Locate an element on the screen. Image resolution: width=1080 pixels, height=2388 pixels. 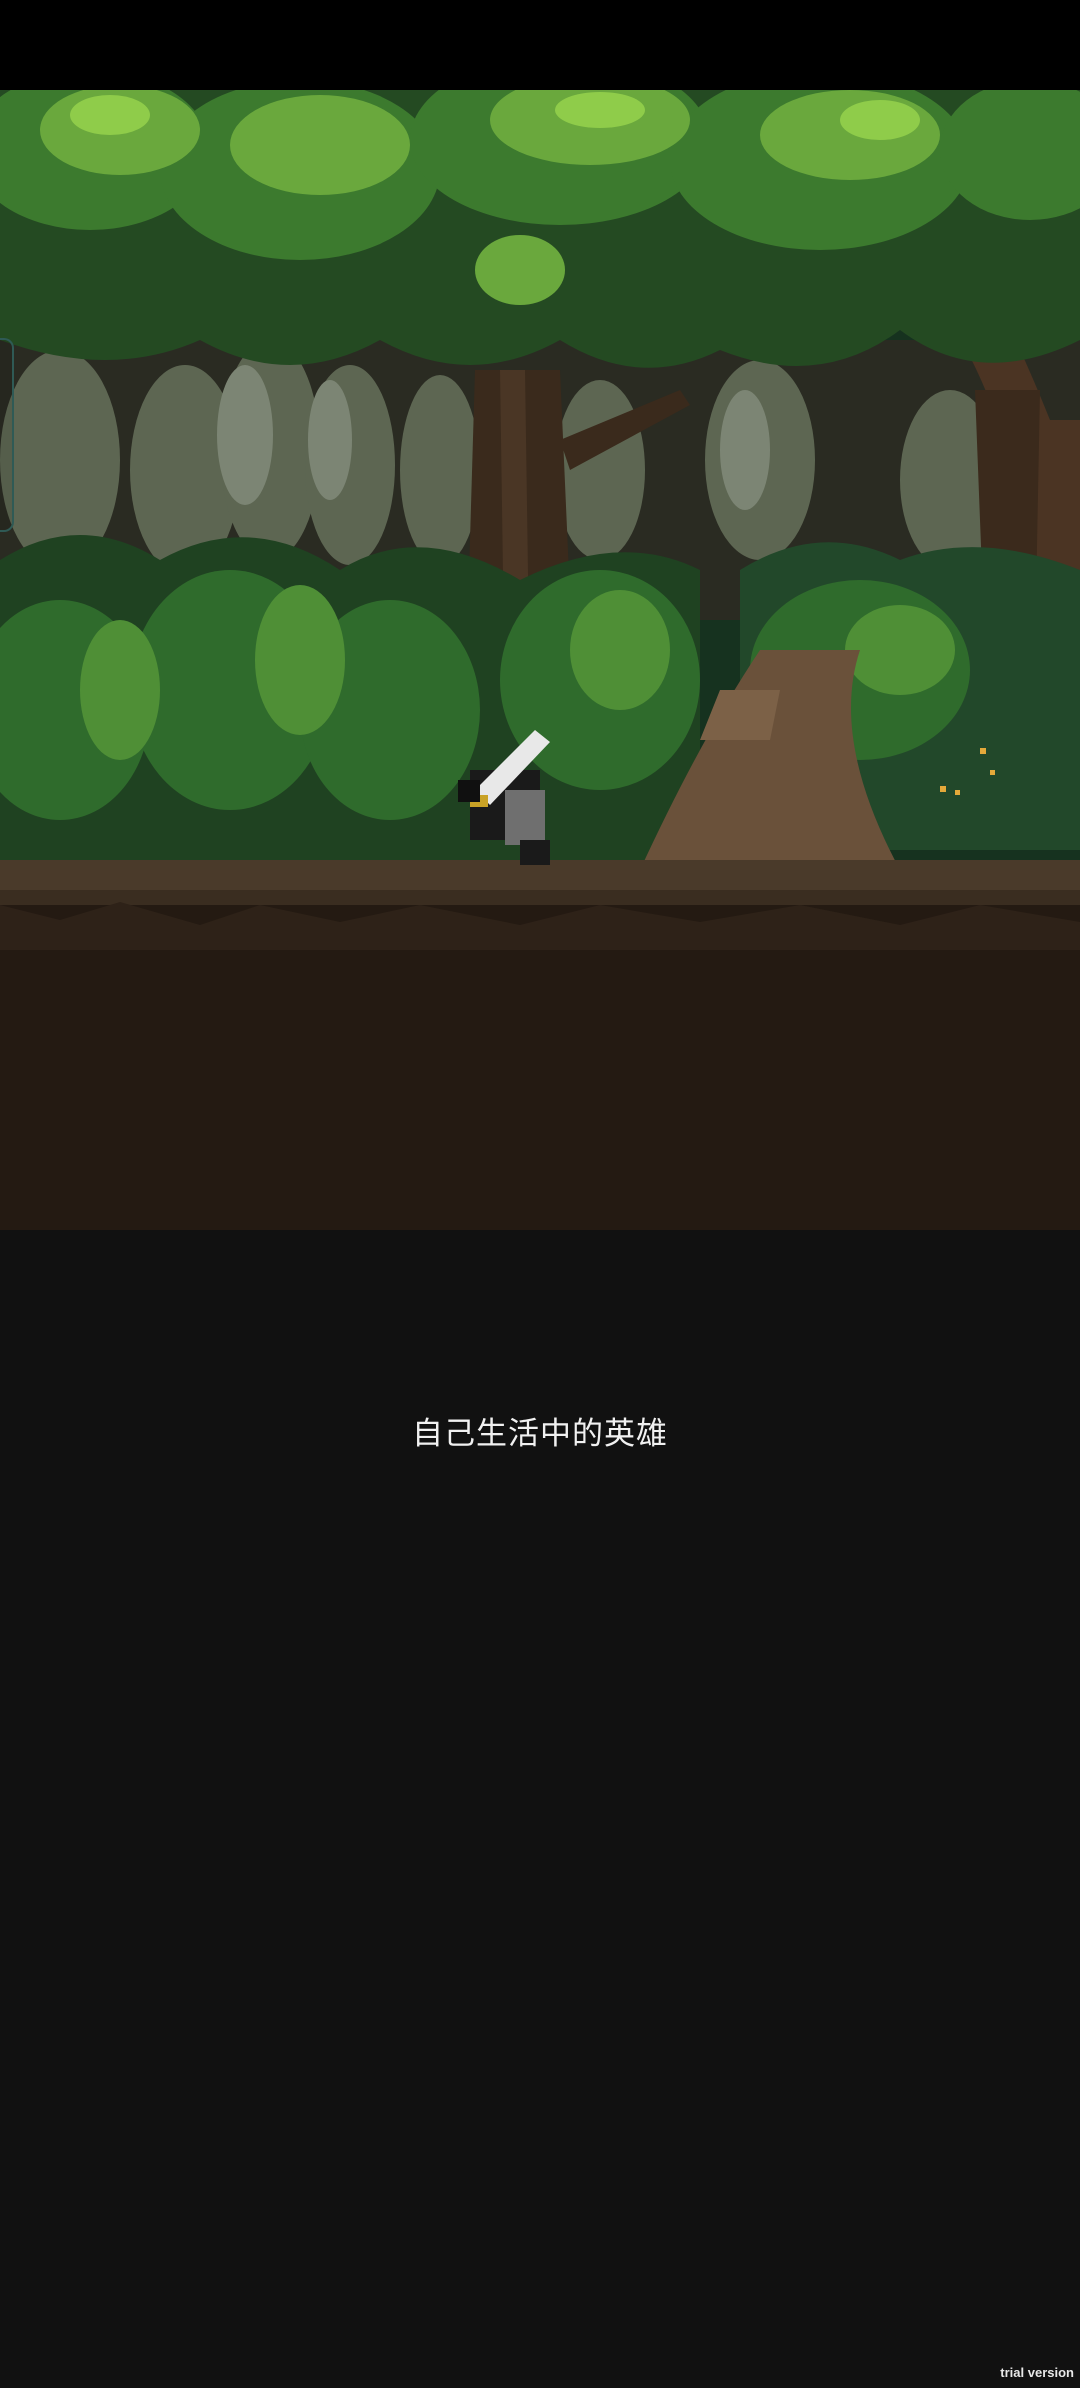
tagline-text: 自己生活中的英雄 is located at coordinates (540, 1434).